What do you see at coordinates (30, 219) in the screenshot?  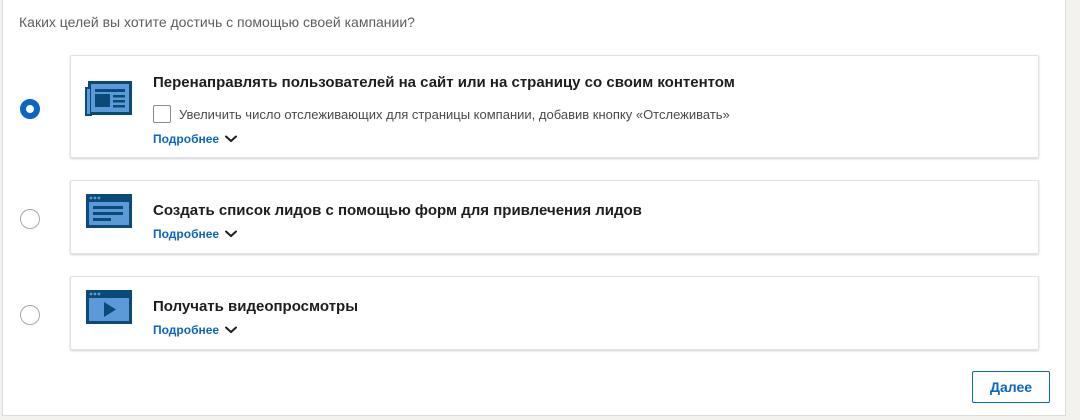 I see `objective-radio-lead-generation` at bounding box center [30, 219].